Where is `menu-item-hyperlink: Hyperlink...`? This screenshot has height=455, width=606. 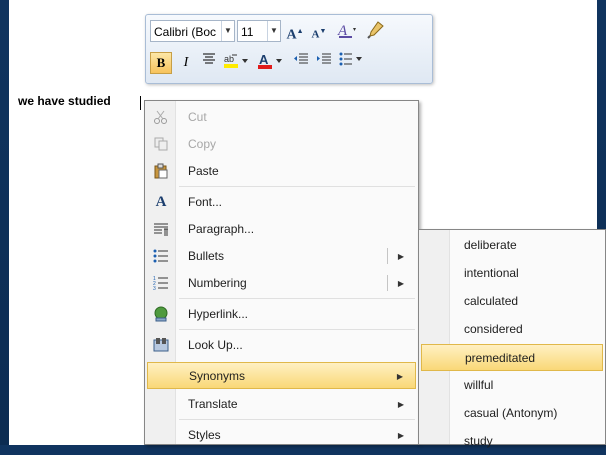 menu-item-hyperlink: Hyperlink... is located at coordinates (281, 314).